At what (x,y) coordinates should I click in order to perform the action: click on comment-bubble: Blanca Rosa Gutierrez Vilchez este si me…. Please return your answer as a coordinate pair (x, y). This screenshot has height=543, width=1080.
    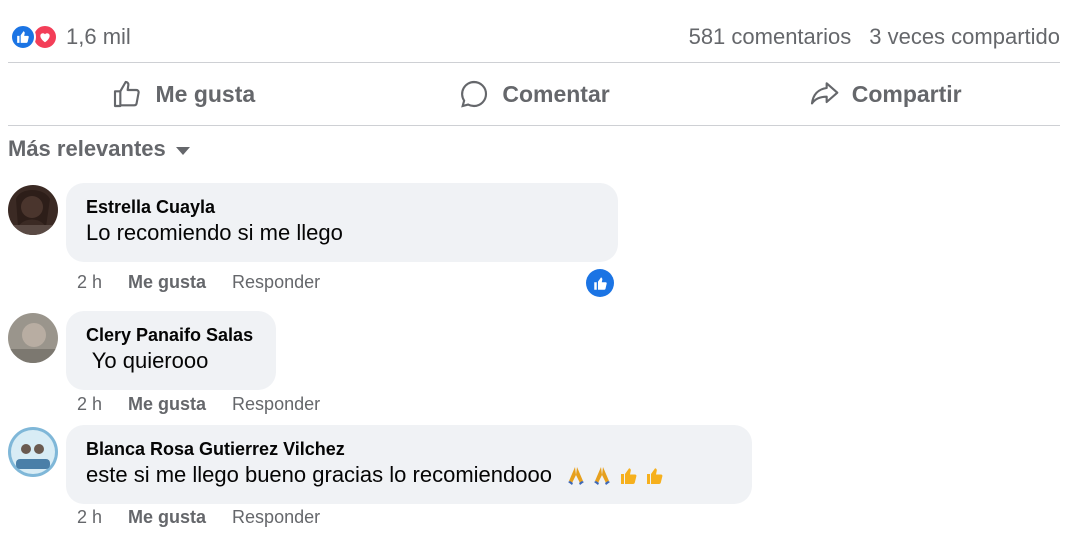
    Looking at the image, I should click on (409, 464).